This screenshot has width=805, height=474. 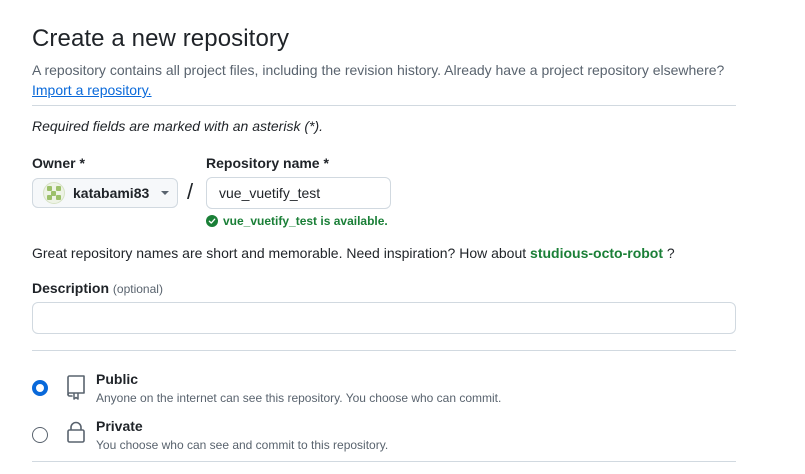 I want to click on public-radio, so click(x=40, y=388).